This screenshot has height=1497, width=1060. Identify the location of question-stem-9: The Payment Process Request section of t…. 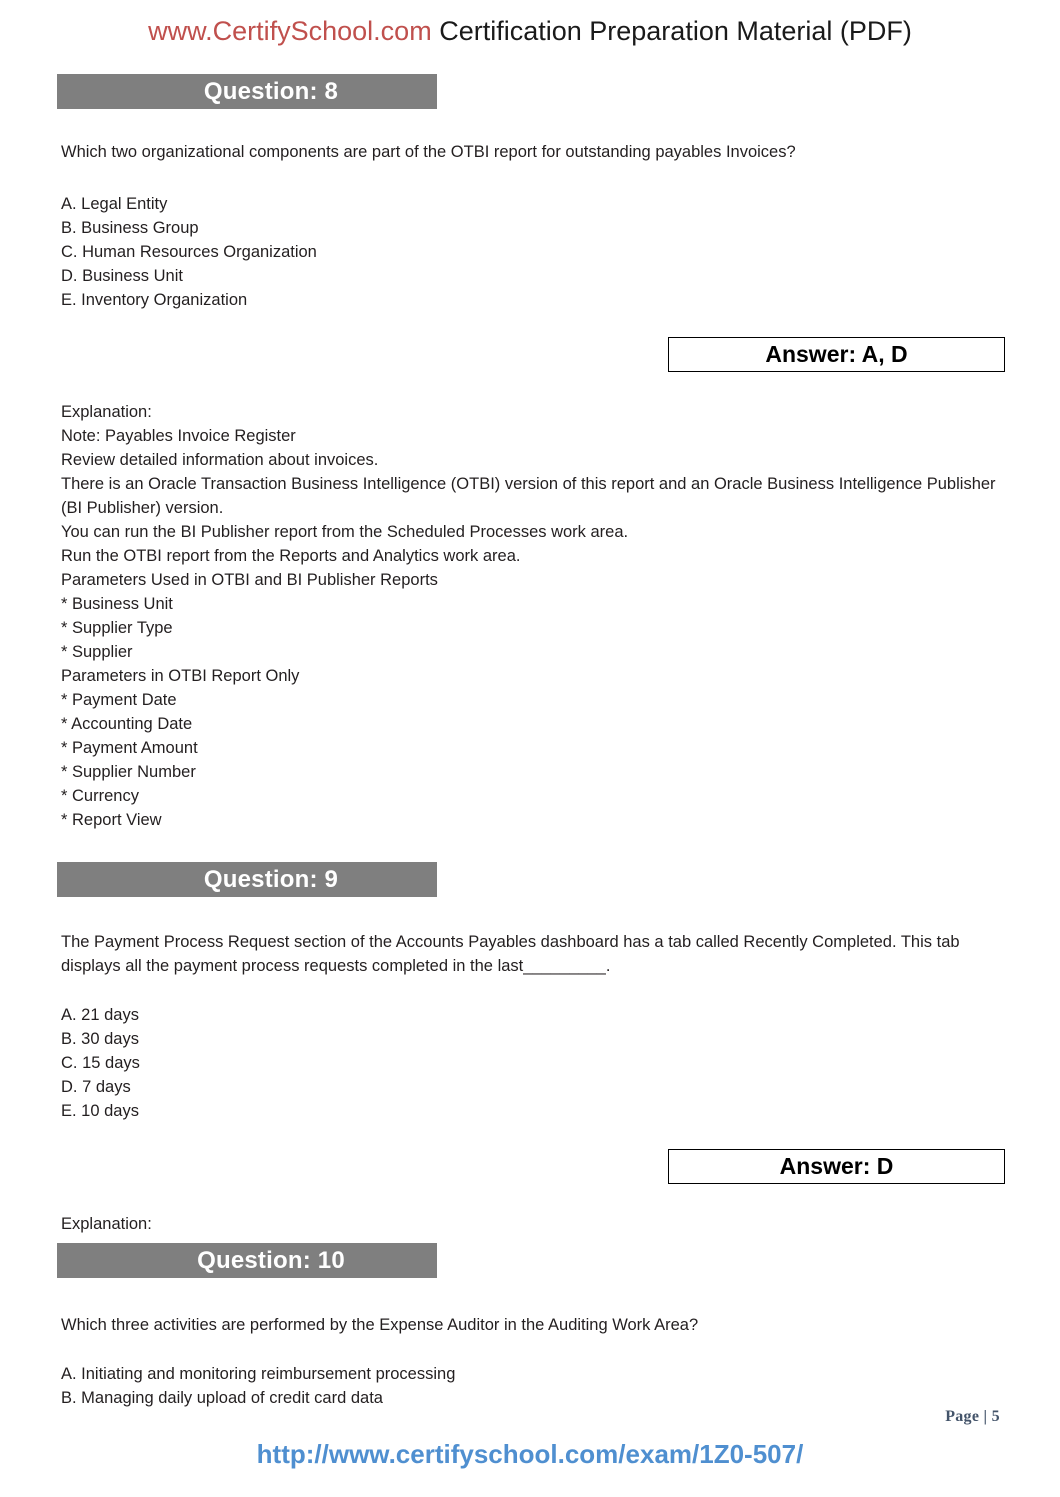
(531, 954).